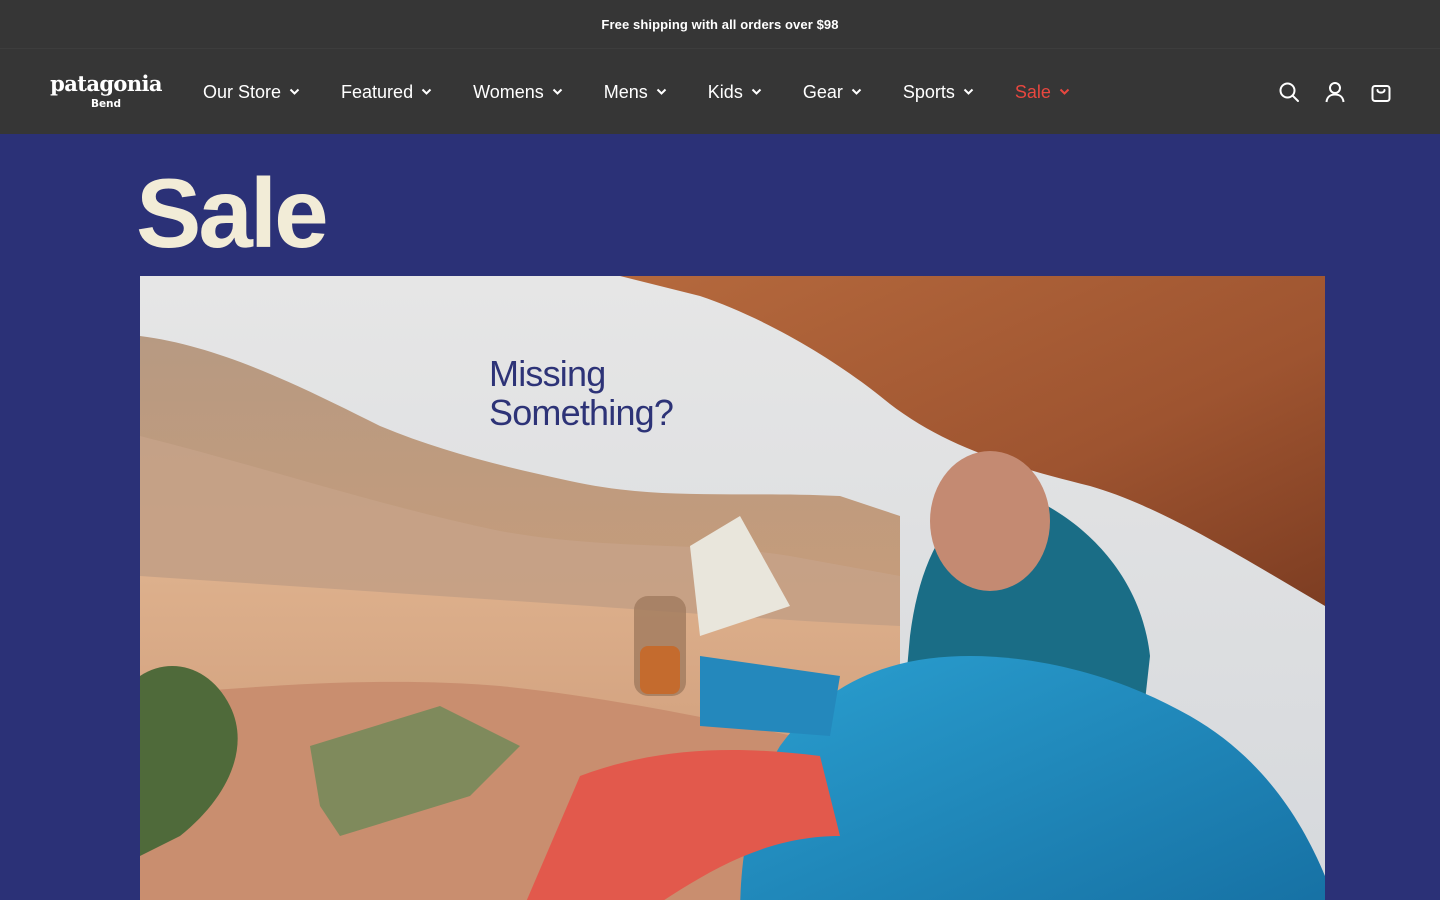 The image size is (1440, 900). I want to click on nav-item-gear: Gear, so click(832, 92).